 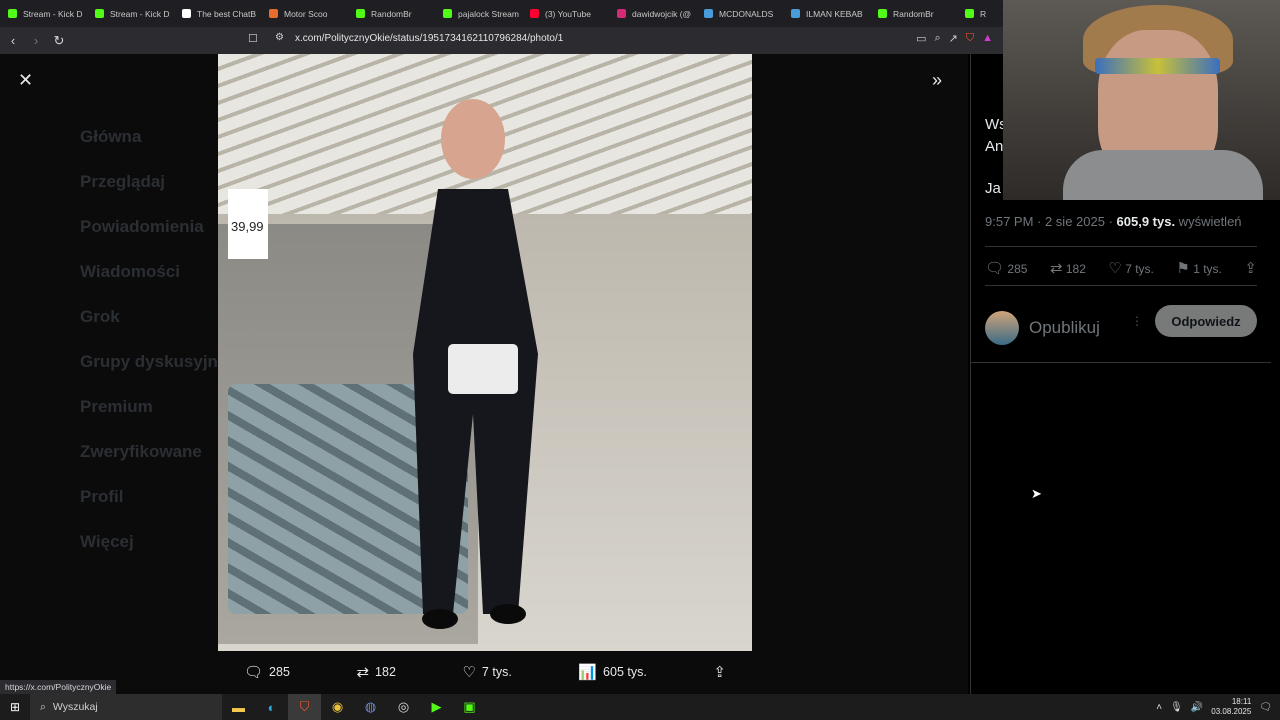 I want to click on reply-input: Opublikuj, so click(x=1064, y=328).